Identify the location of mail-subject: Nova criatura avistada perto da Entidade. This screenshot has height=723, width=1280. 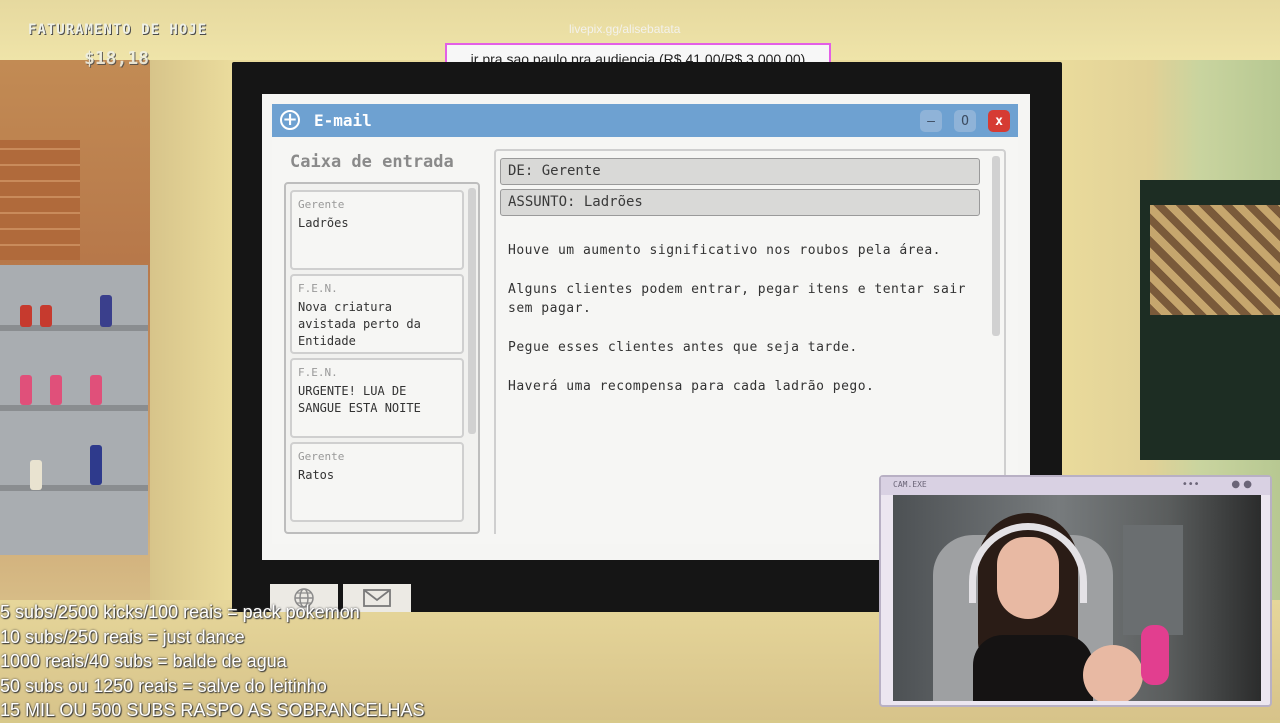
(359, 324).